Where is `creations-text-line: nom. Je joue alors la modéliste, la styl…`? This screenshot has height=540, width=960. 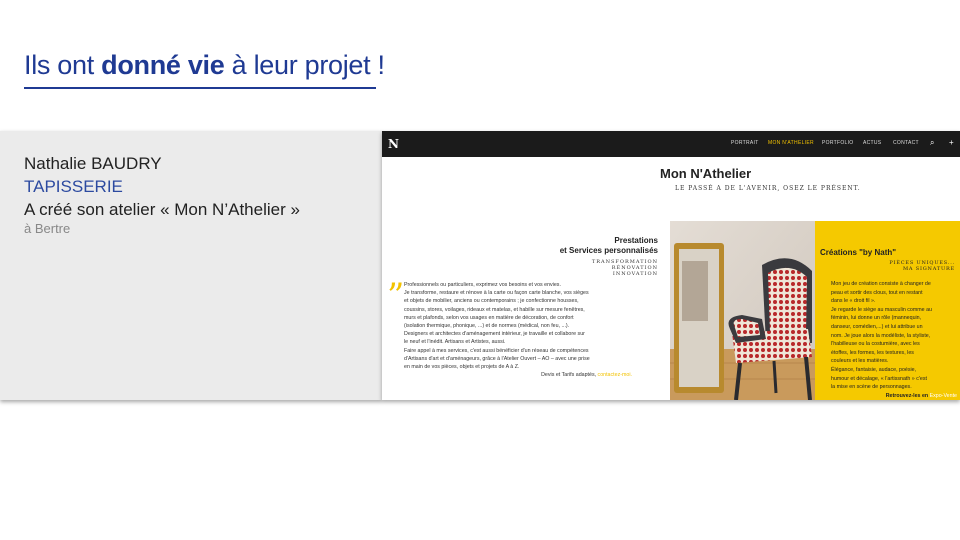 creations-text-line: nom. Je joue alors la modéliste, la styl… is located at coordinates (881, 335).